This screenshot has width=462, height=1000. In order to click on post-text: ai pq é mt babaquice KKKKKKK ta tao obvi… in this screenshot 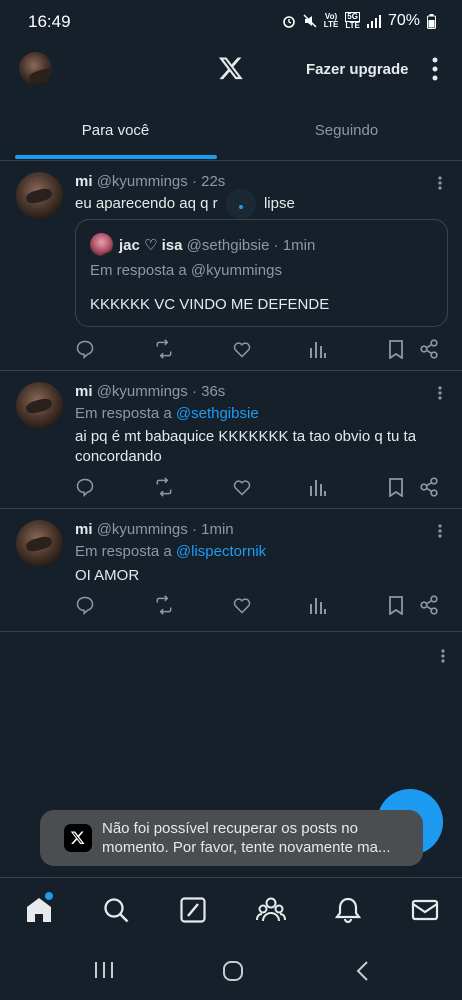, I will do `click(246, 446)`.